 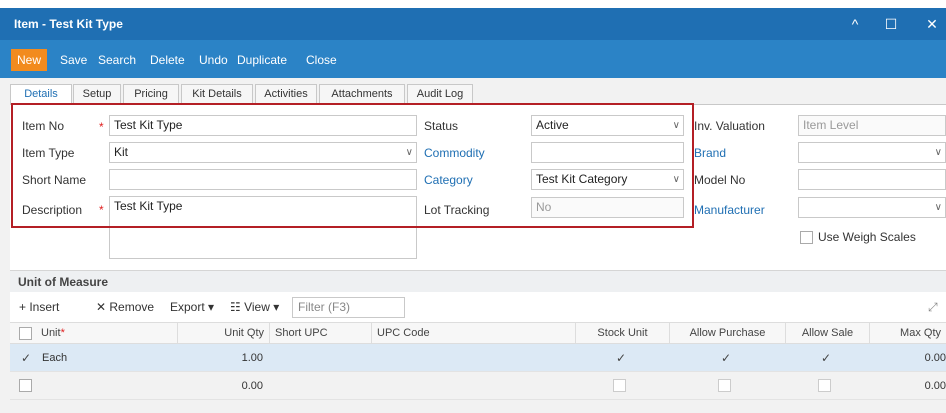 I want to click on inv-valuation-field: Item Level, so click(x=872, y=125).